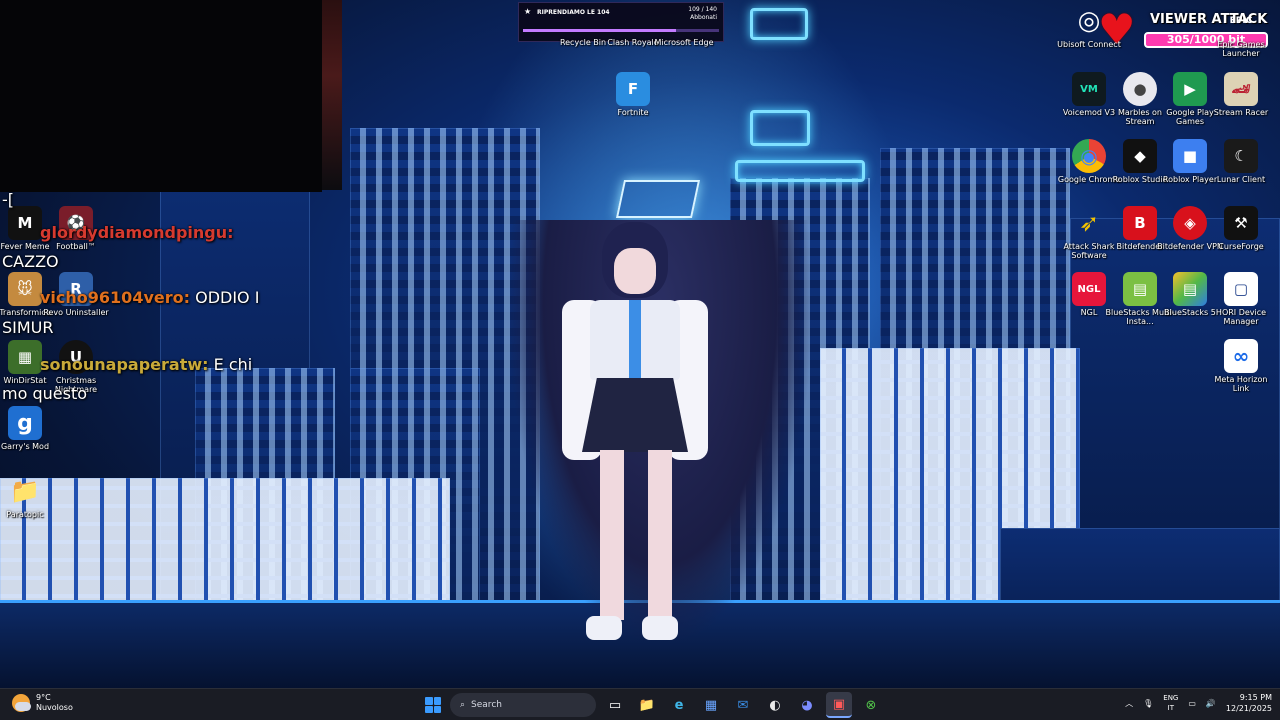 The width and height of the screenshot is (1280, 720). I want to click on chat-message: glordydiamondpingu:, so click(137, 233).